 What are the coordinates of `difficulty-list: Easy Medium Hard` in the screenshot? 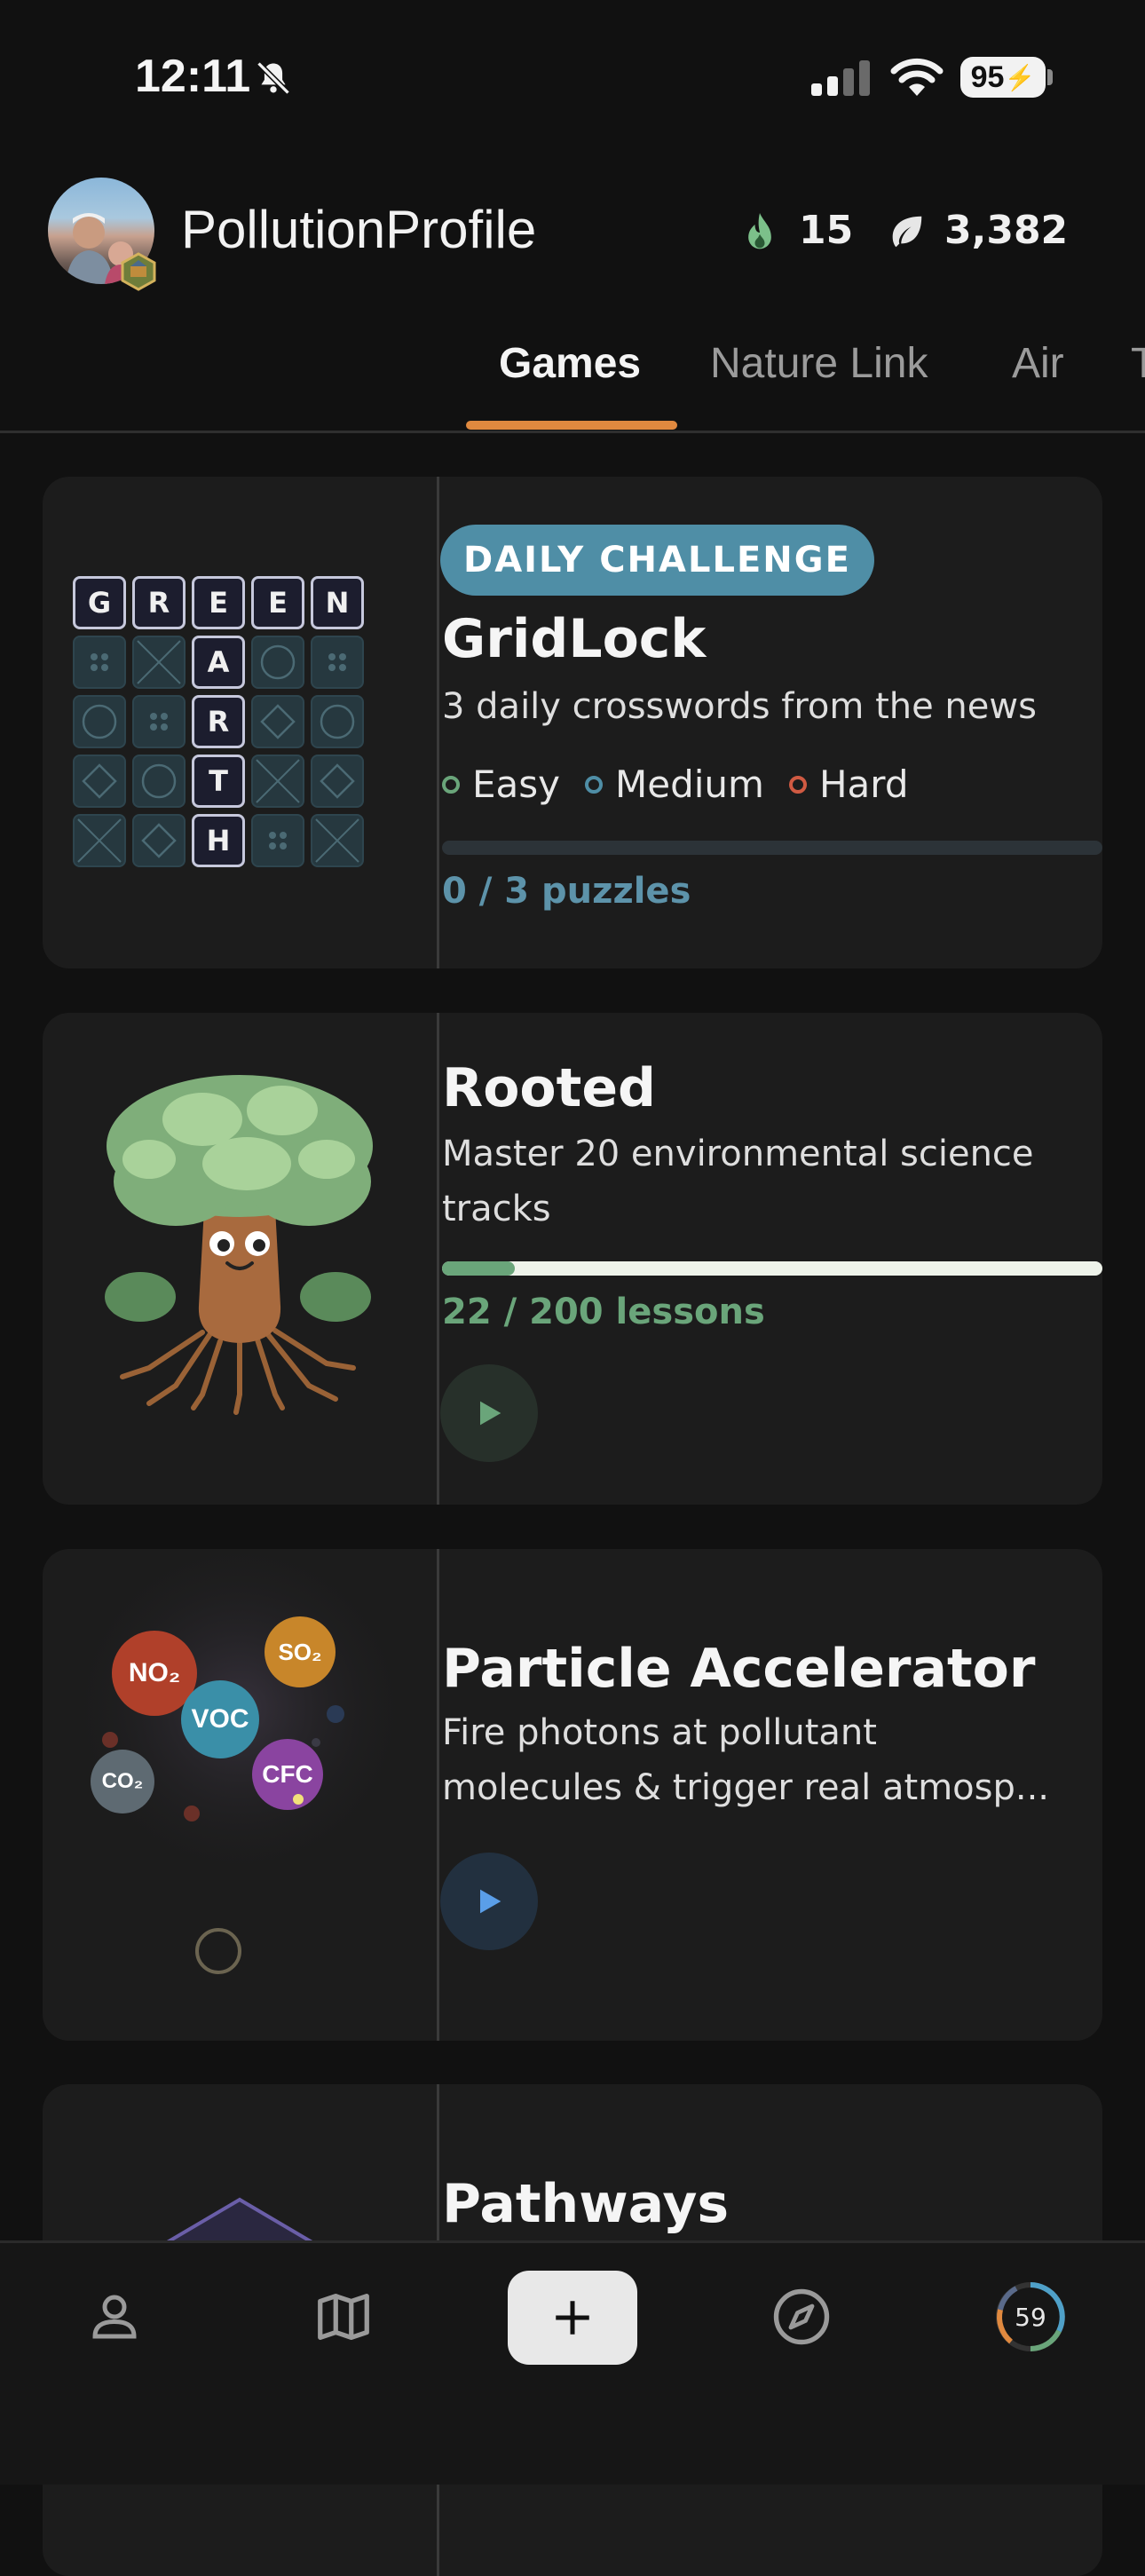 It's located at (675, 784).